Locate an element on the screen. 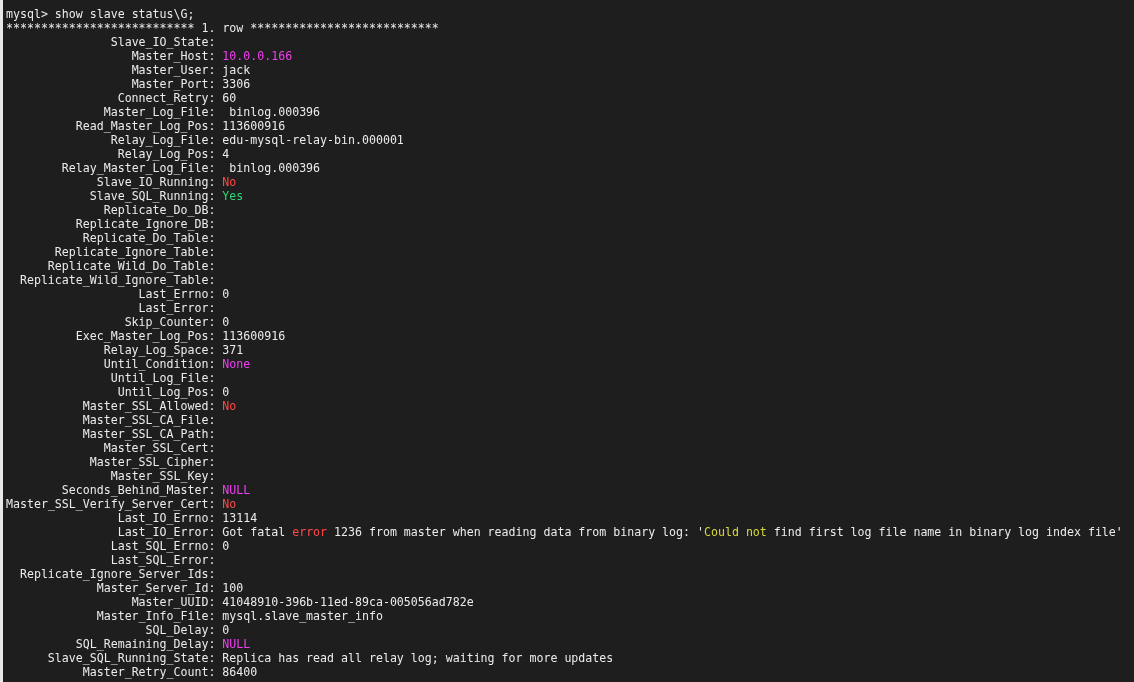 The height and width of the screenshot is (682, 1134). field-label: Master_SSL_Cert: is located at coordinates (159, 448).